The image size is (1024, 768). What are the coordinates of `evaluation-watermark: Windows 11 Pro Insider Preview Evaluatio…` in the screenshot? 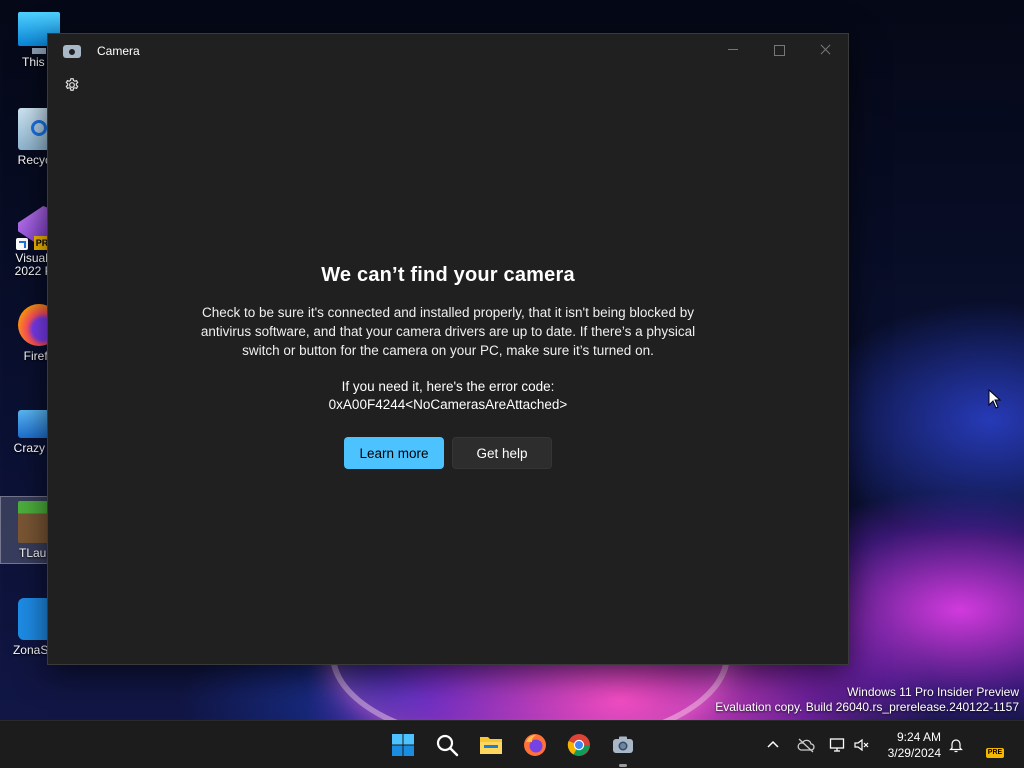 It's located at (867, 700).